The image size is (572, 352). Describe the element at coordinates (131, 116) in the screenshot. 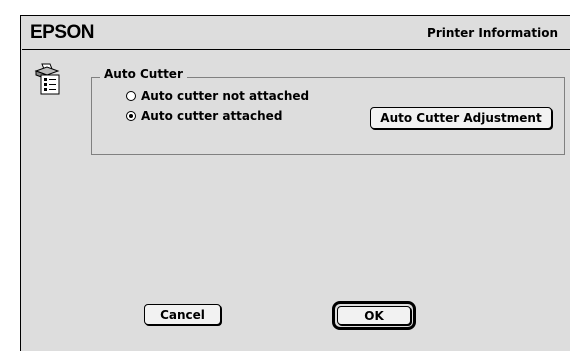

I see `radio-button-selected` at that location.